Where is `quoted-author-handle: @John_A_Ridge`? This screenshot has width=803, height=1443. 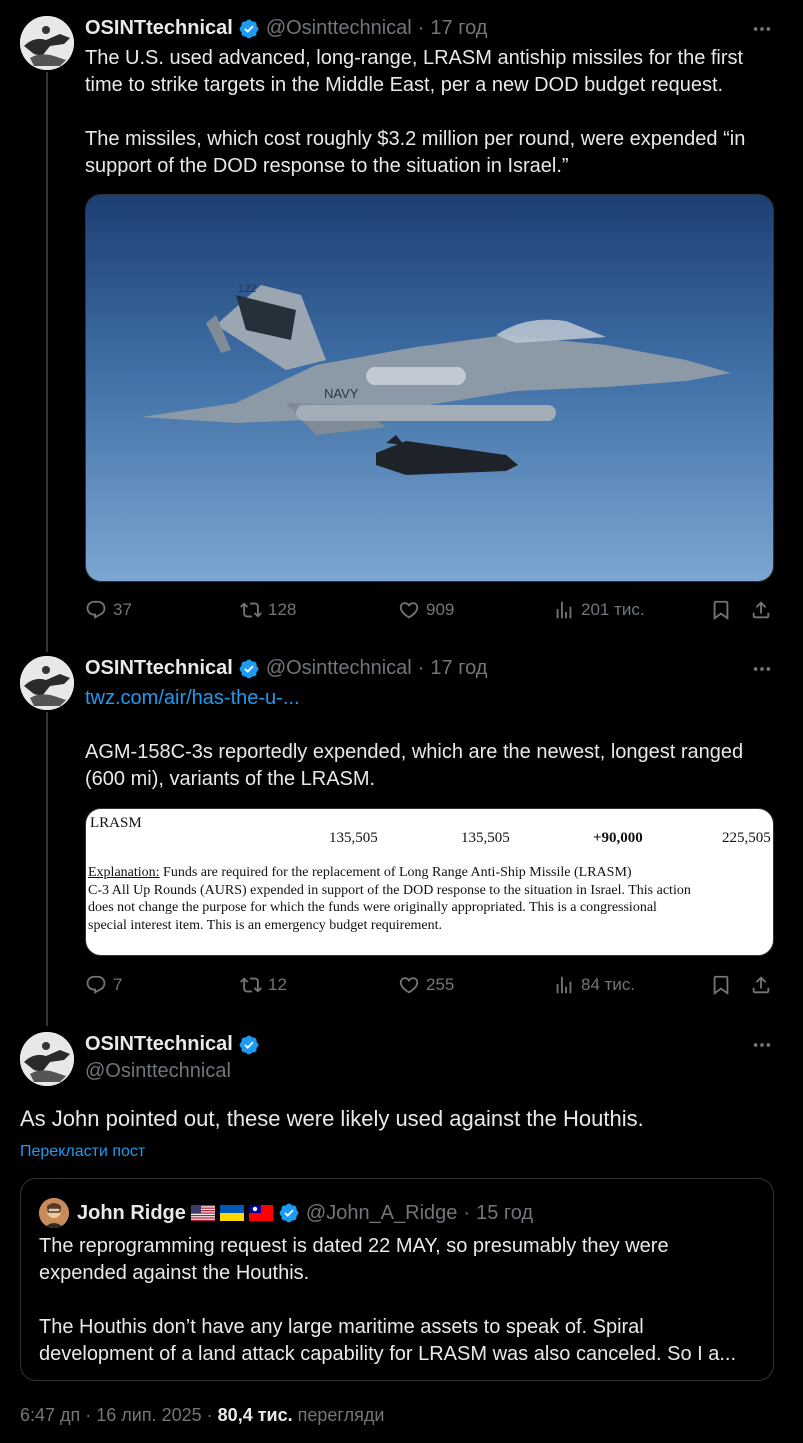
quoted-author-handle: @John_A_Ridge is located at coordinates (382, 1213).